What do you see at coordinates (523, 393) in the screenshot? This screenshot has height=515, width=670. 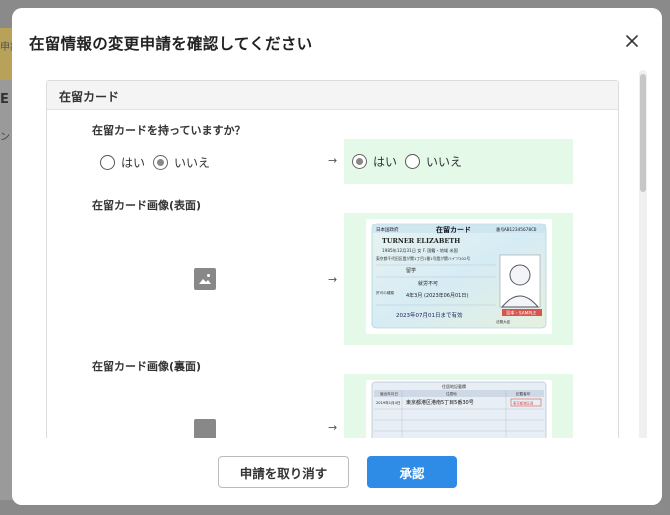 I see `card-back-col3: 記載者印` at bounding box center [523, 393].